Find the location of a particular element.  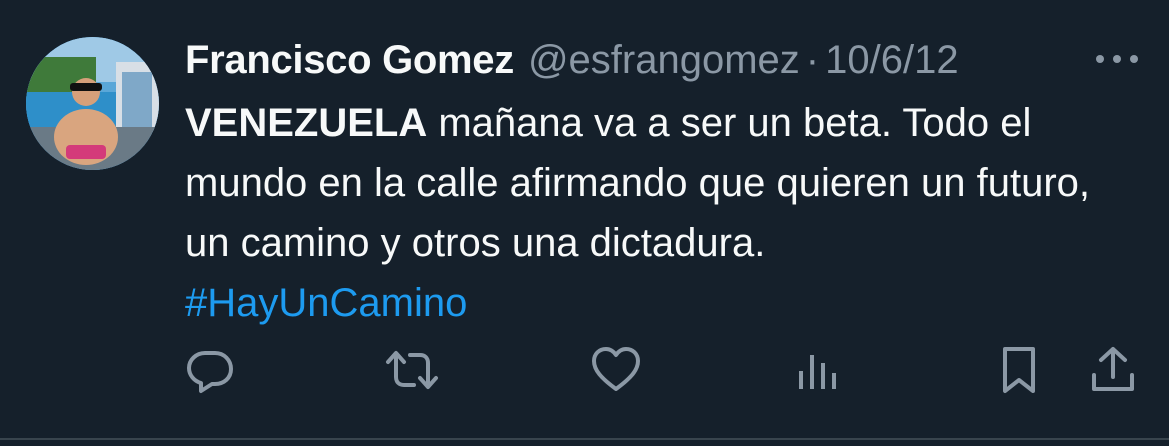

share-button is located at coordinates (1113, 370).